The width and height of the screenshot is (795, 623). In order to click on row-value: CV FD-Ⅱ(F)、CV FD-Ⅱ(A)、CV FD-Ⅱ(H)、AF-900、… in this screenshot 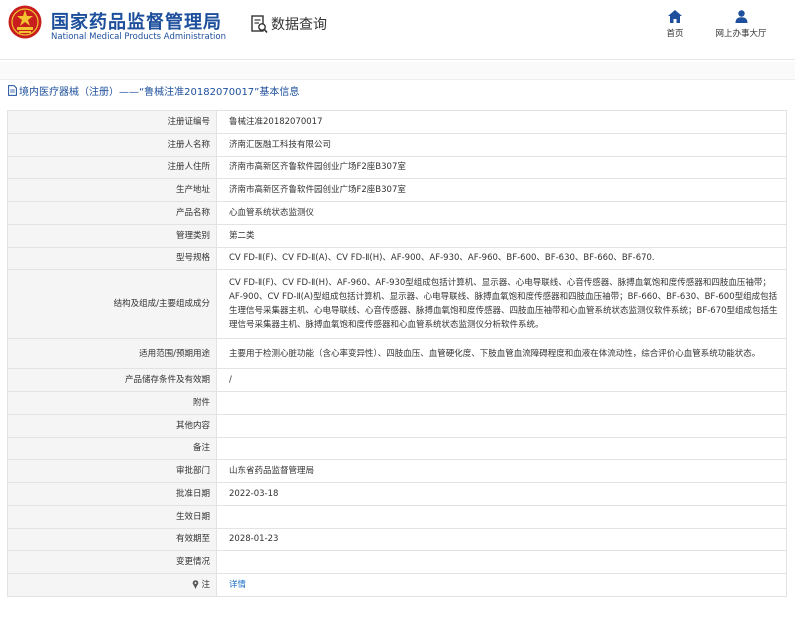, I will do `click(501, 258)`.